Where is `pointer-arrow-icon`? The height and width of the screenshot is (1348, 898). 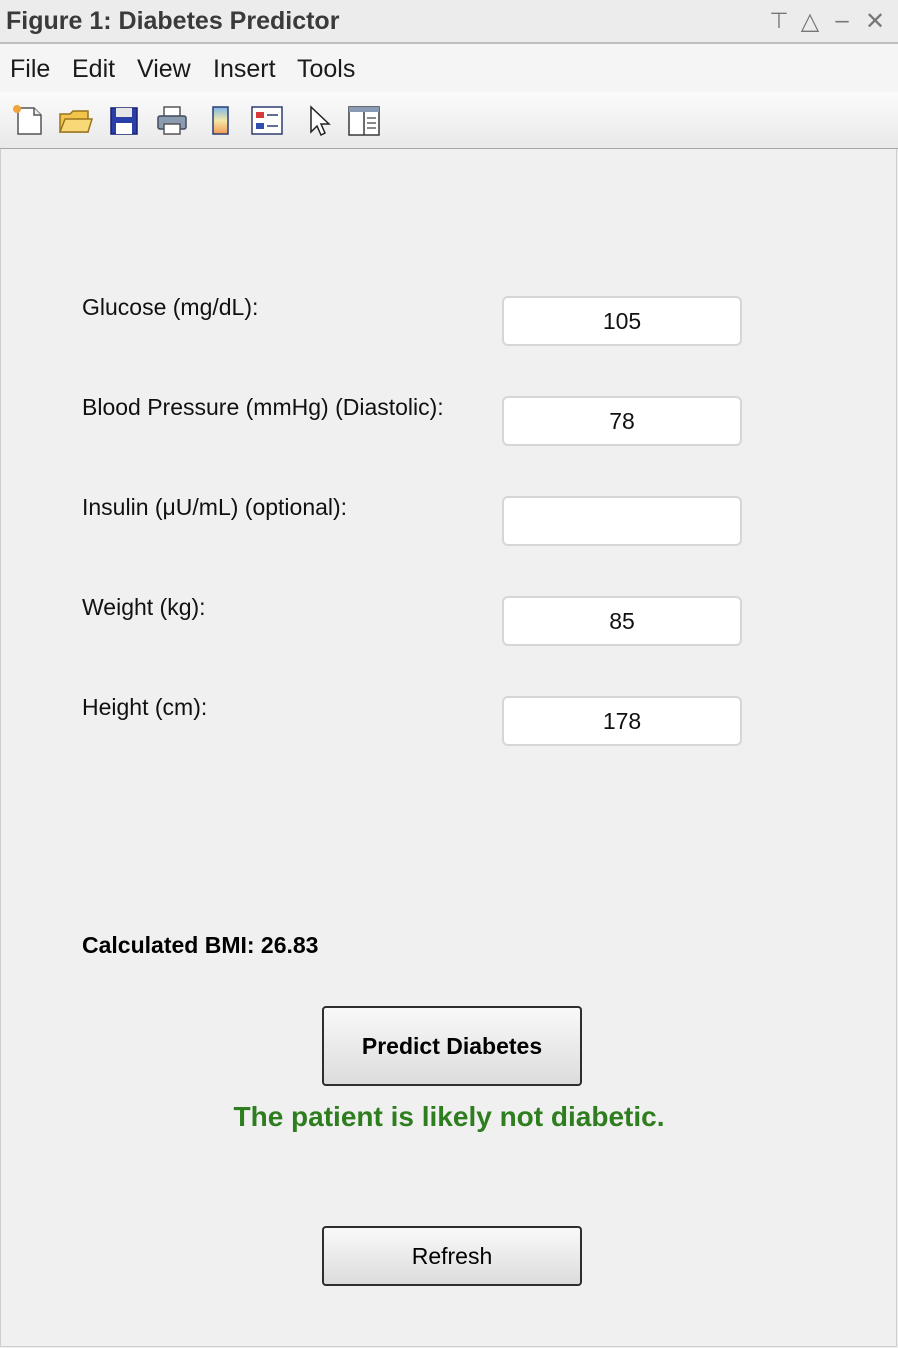 pointer-arrow-icon is located at coordinates (318, 120).